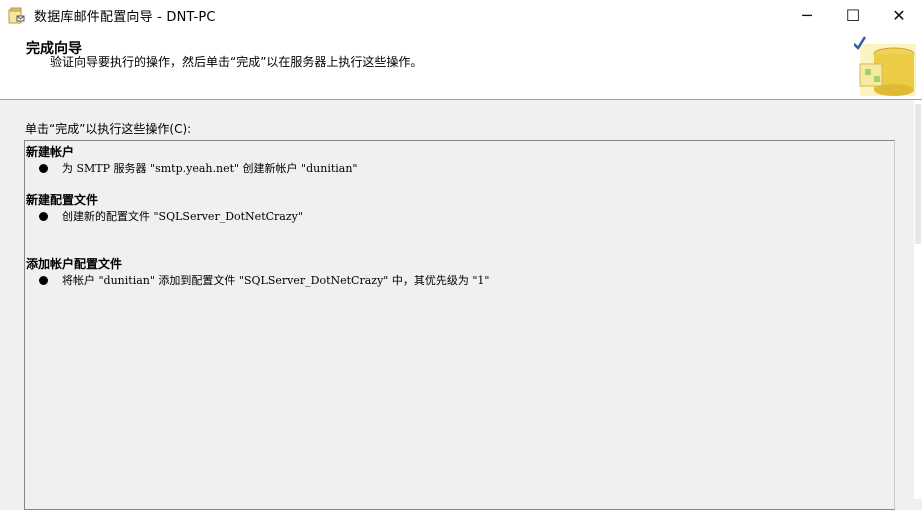 The image size is (922, 510). I want to click on window-controls: ─ ☐ ✕, so click(853, 15).